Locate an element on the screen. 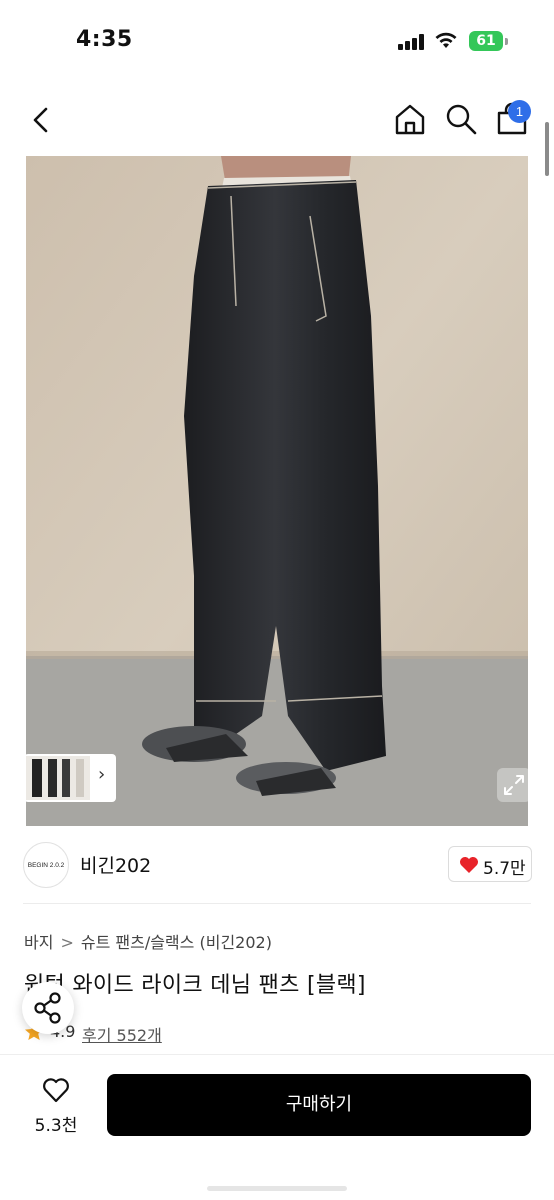 The width and height of the screenshot is (554, 1200). expand-icon is located at coordinates (514, 785).